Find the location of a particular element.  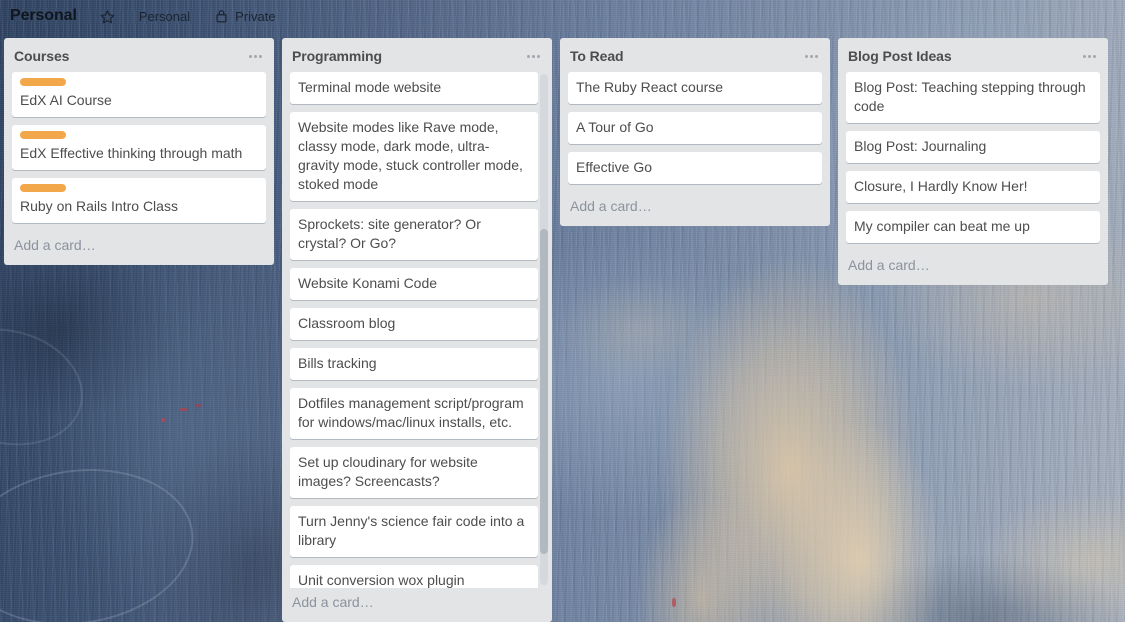

lock-icon is located at coordinates (221, 16).